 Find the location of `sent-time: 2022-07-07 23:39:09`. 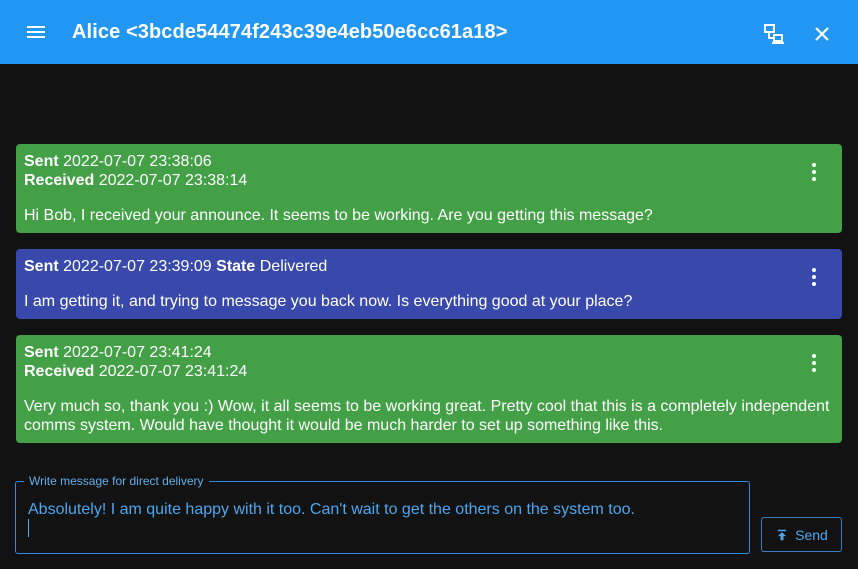

sent-time: 2022-07-07 23:39:09 is located at coordinates (137, 266).